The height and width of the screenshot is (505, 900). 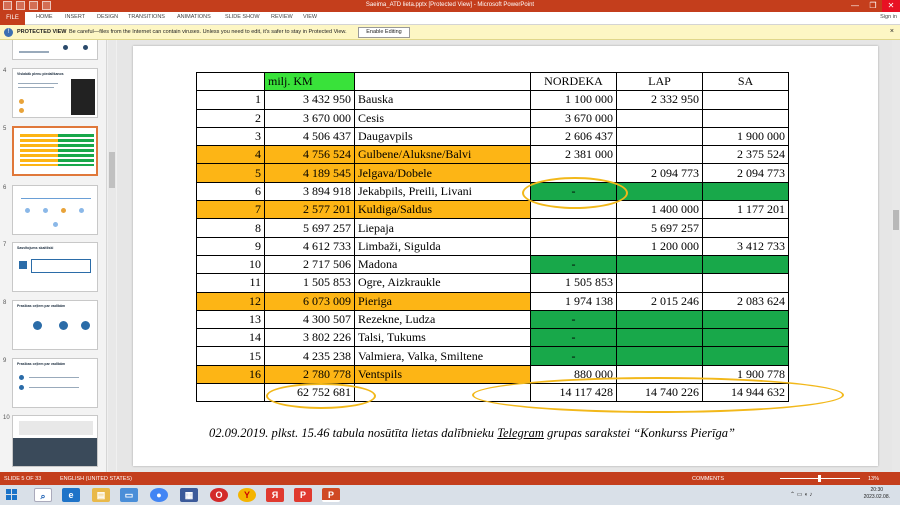 What do you see at coordinates (146, 17) in the screenshot?
I see `tab-transitions: TRANSITIONS` at bounding box center [146, 17].